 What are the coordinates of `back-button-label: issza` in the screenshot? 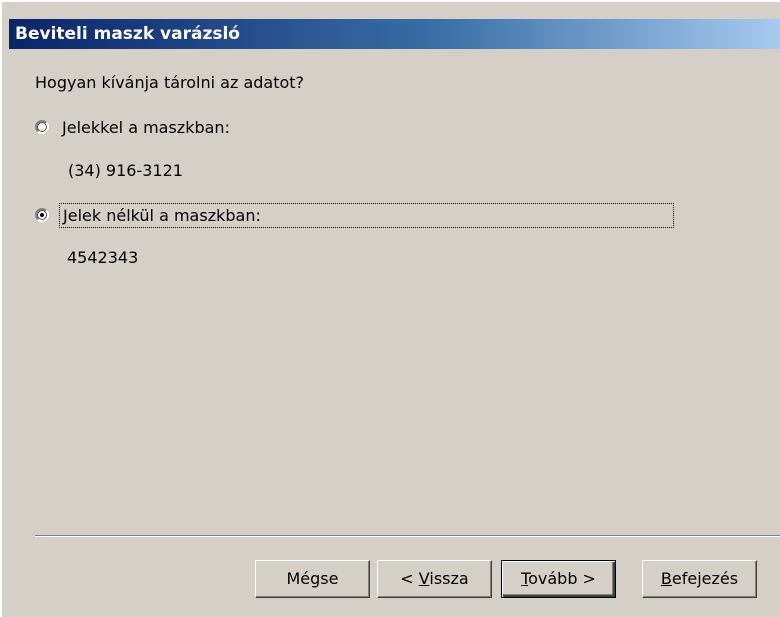 It's located at (449, 578).